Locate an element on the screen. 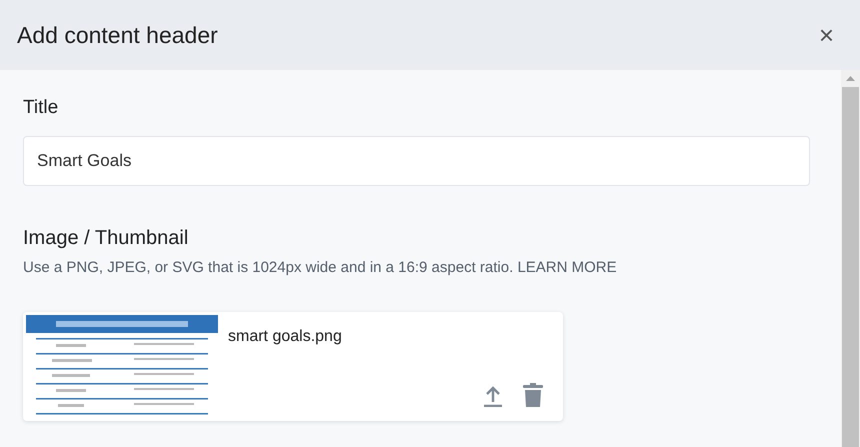 Image resolution: width=860 pixels, height=447 pixels. dialog-title: Add content header is located at coordinates (117, 35).